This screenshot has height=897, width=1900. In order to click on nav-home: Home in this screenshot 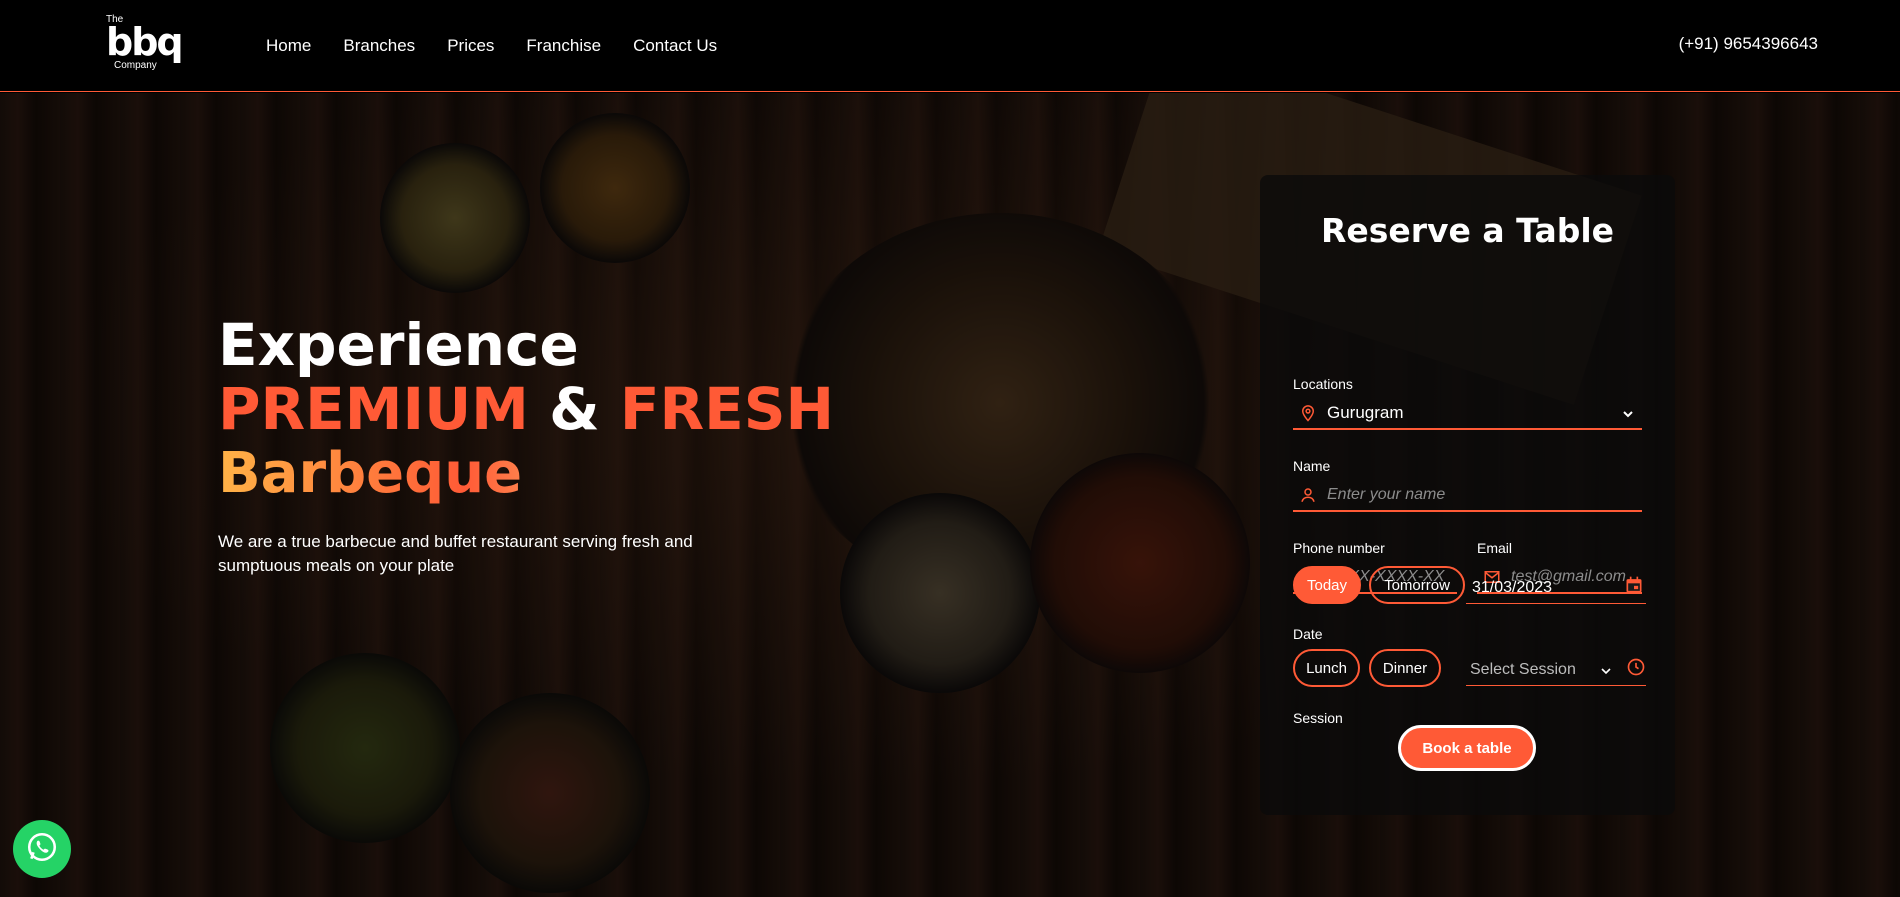, I will do `click(288, 46)`.